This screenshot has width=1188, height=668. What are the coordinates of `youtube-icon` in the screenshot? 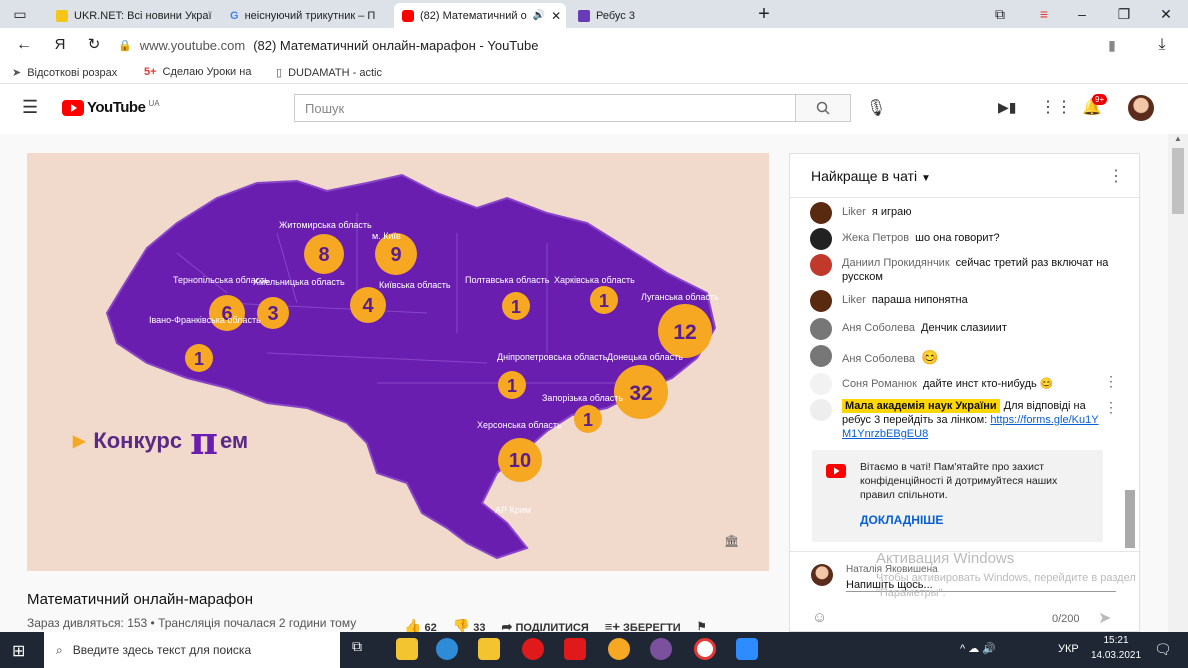 It's located at (836, 471).